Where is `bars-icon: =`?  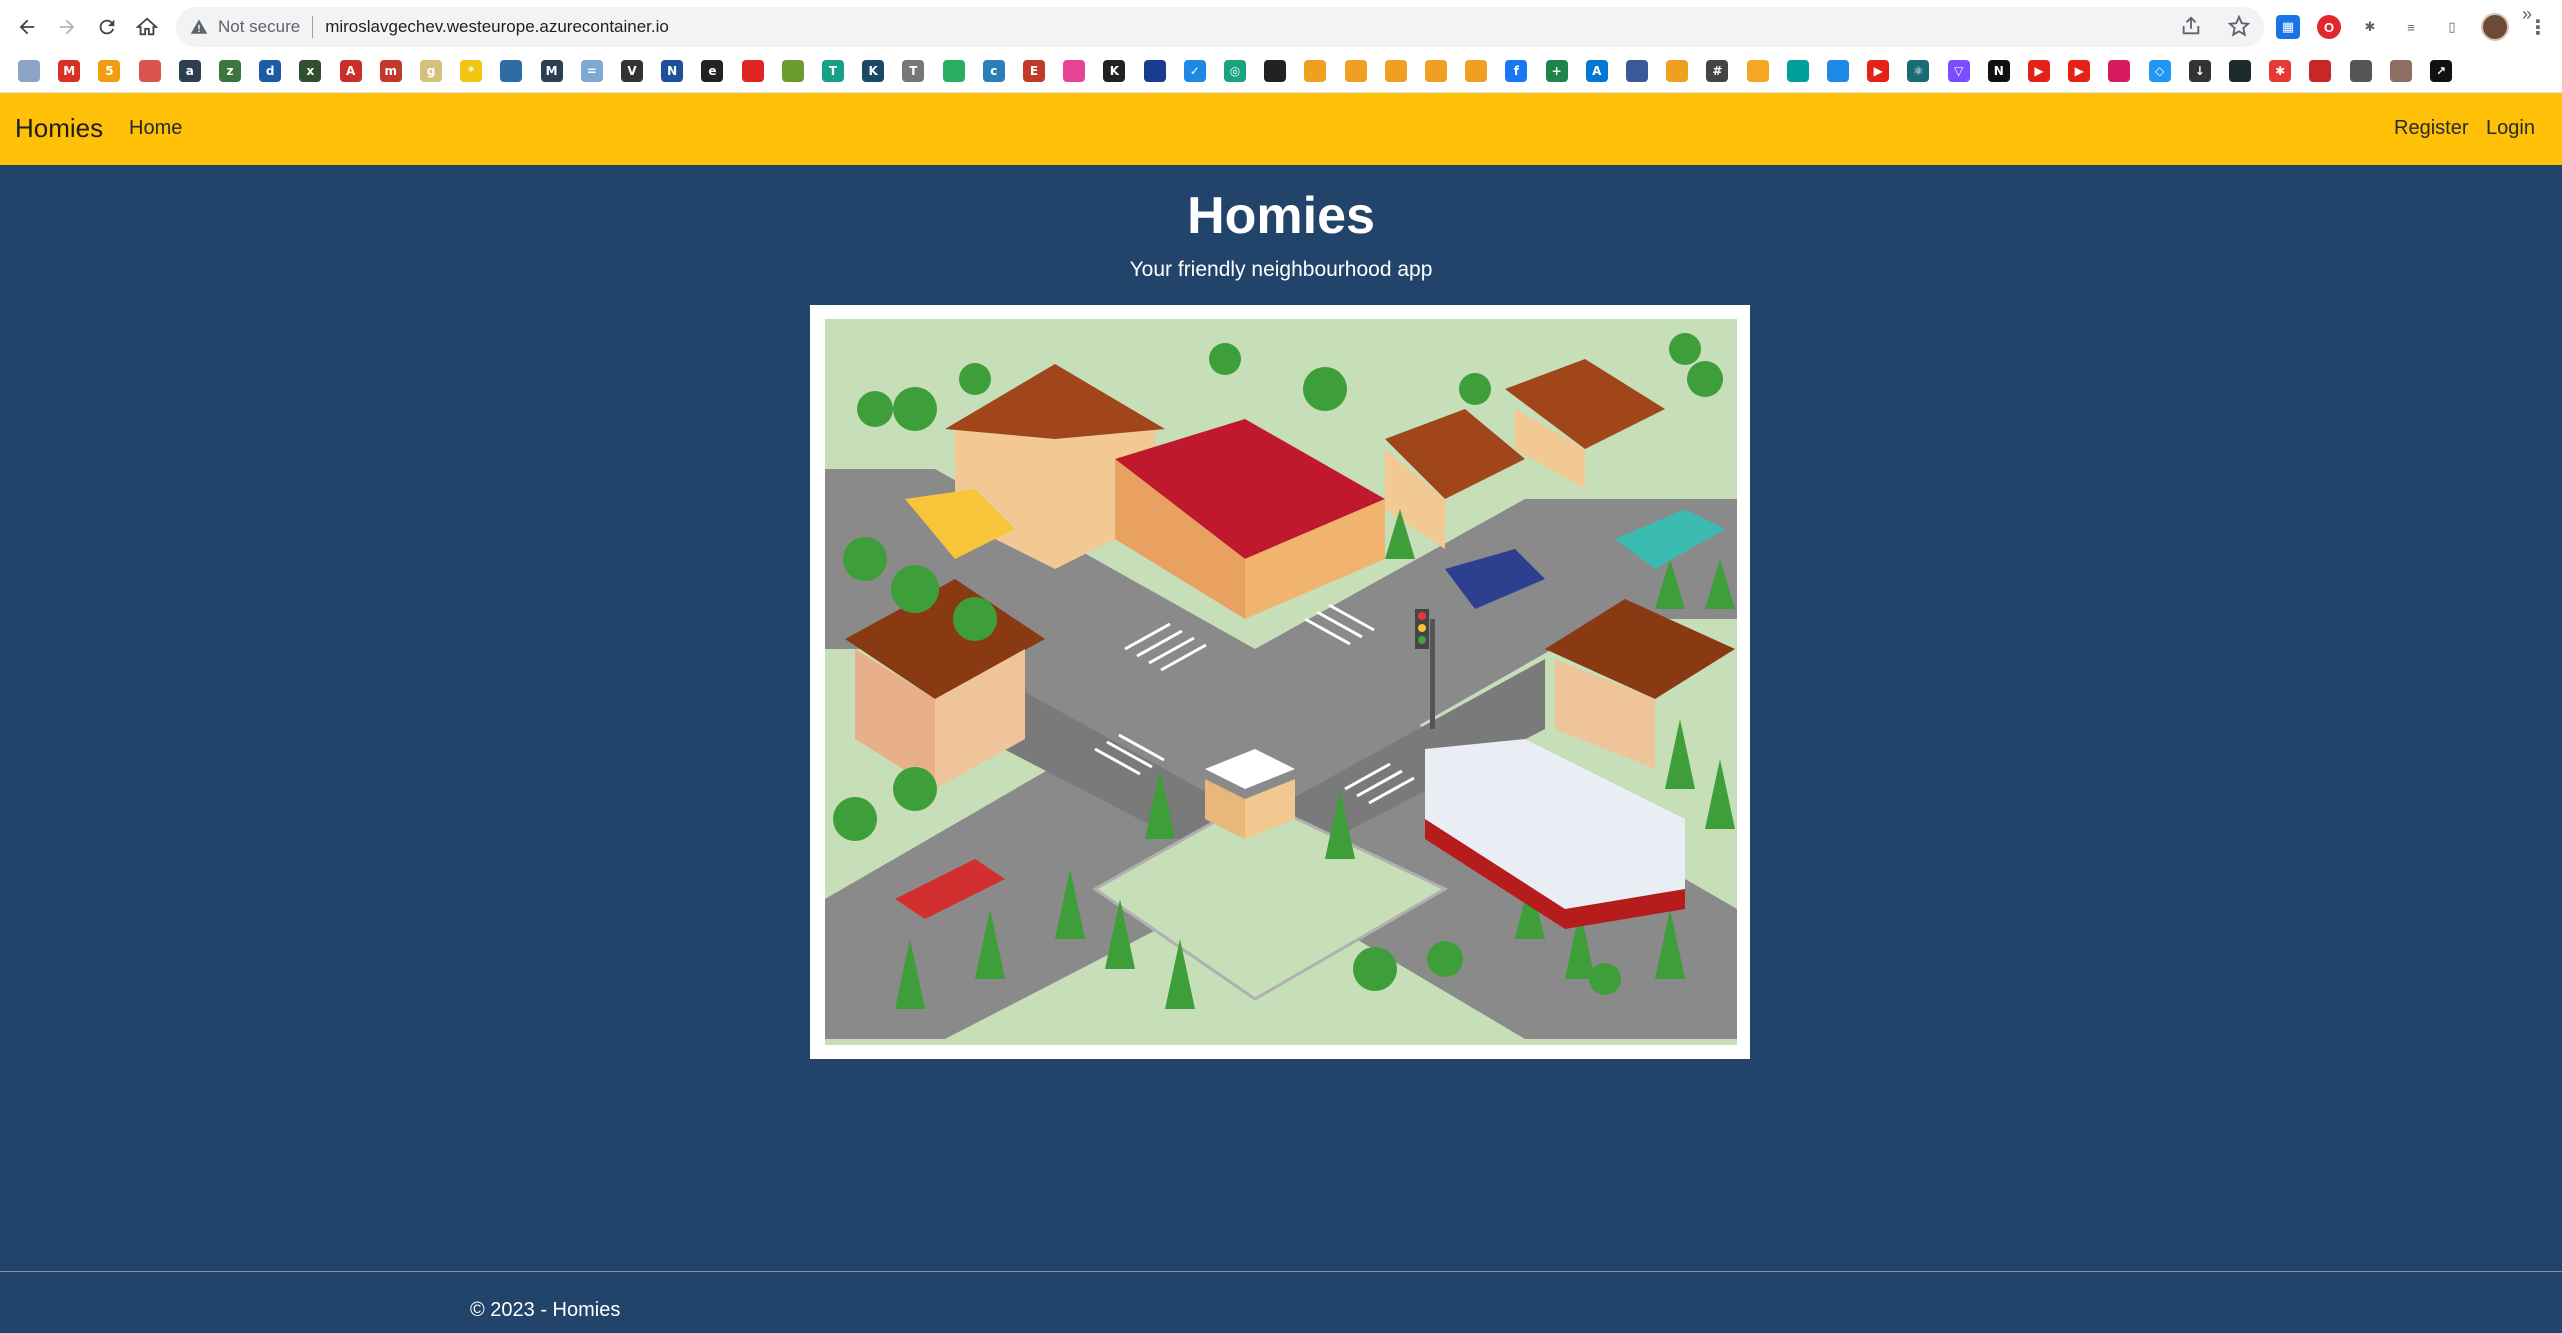 bars-icon: = is located at coordinates (591, 71).